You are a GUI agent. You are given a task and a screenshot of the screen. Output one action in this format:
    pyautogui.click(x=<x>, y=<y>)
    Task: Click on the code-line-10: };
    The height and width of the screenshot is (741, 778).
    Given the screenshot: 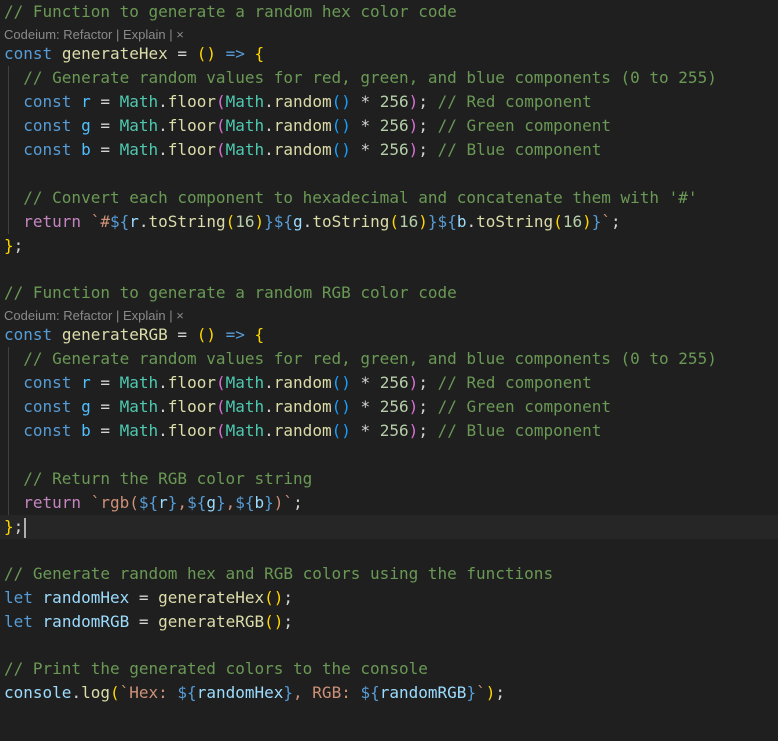 What is the action you would take?
    pyautogui.click(x=14, y=245)
    